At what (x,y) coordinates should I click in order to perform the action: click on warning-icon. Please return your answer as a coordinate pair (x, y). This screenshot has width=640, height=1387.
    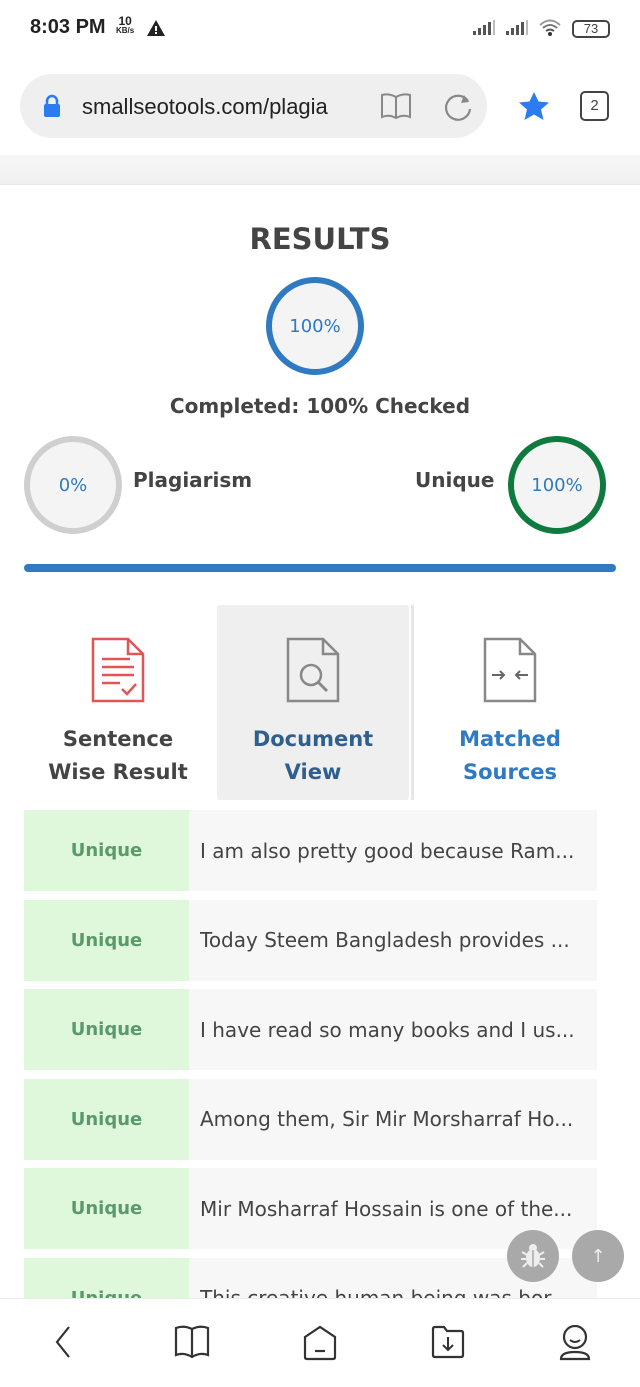
    Looking at the image, I should click on (156, 28).